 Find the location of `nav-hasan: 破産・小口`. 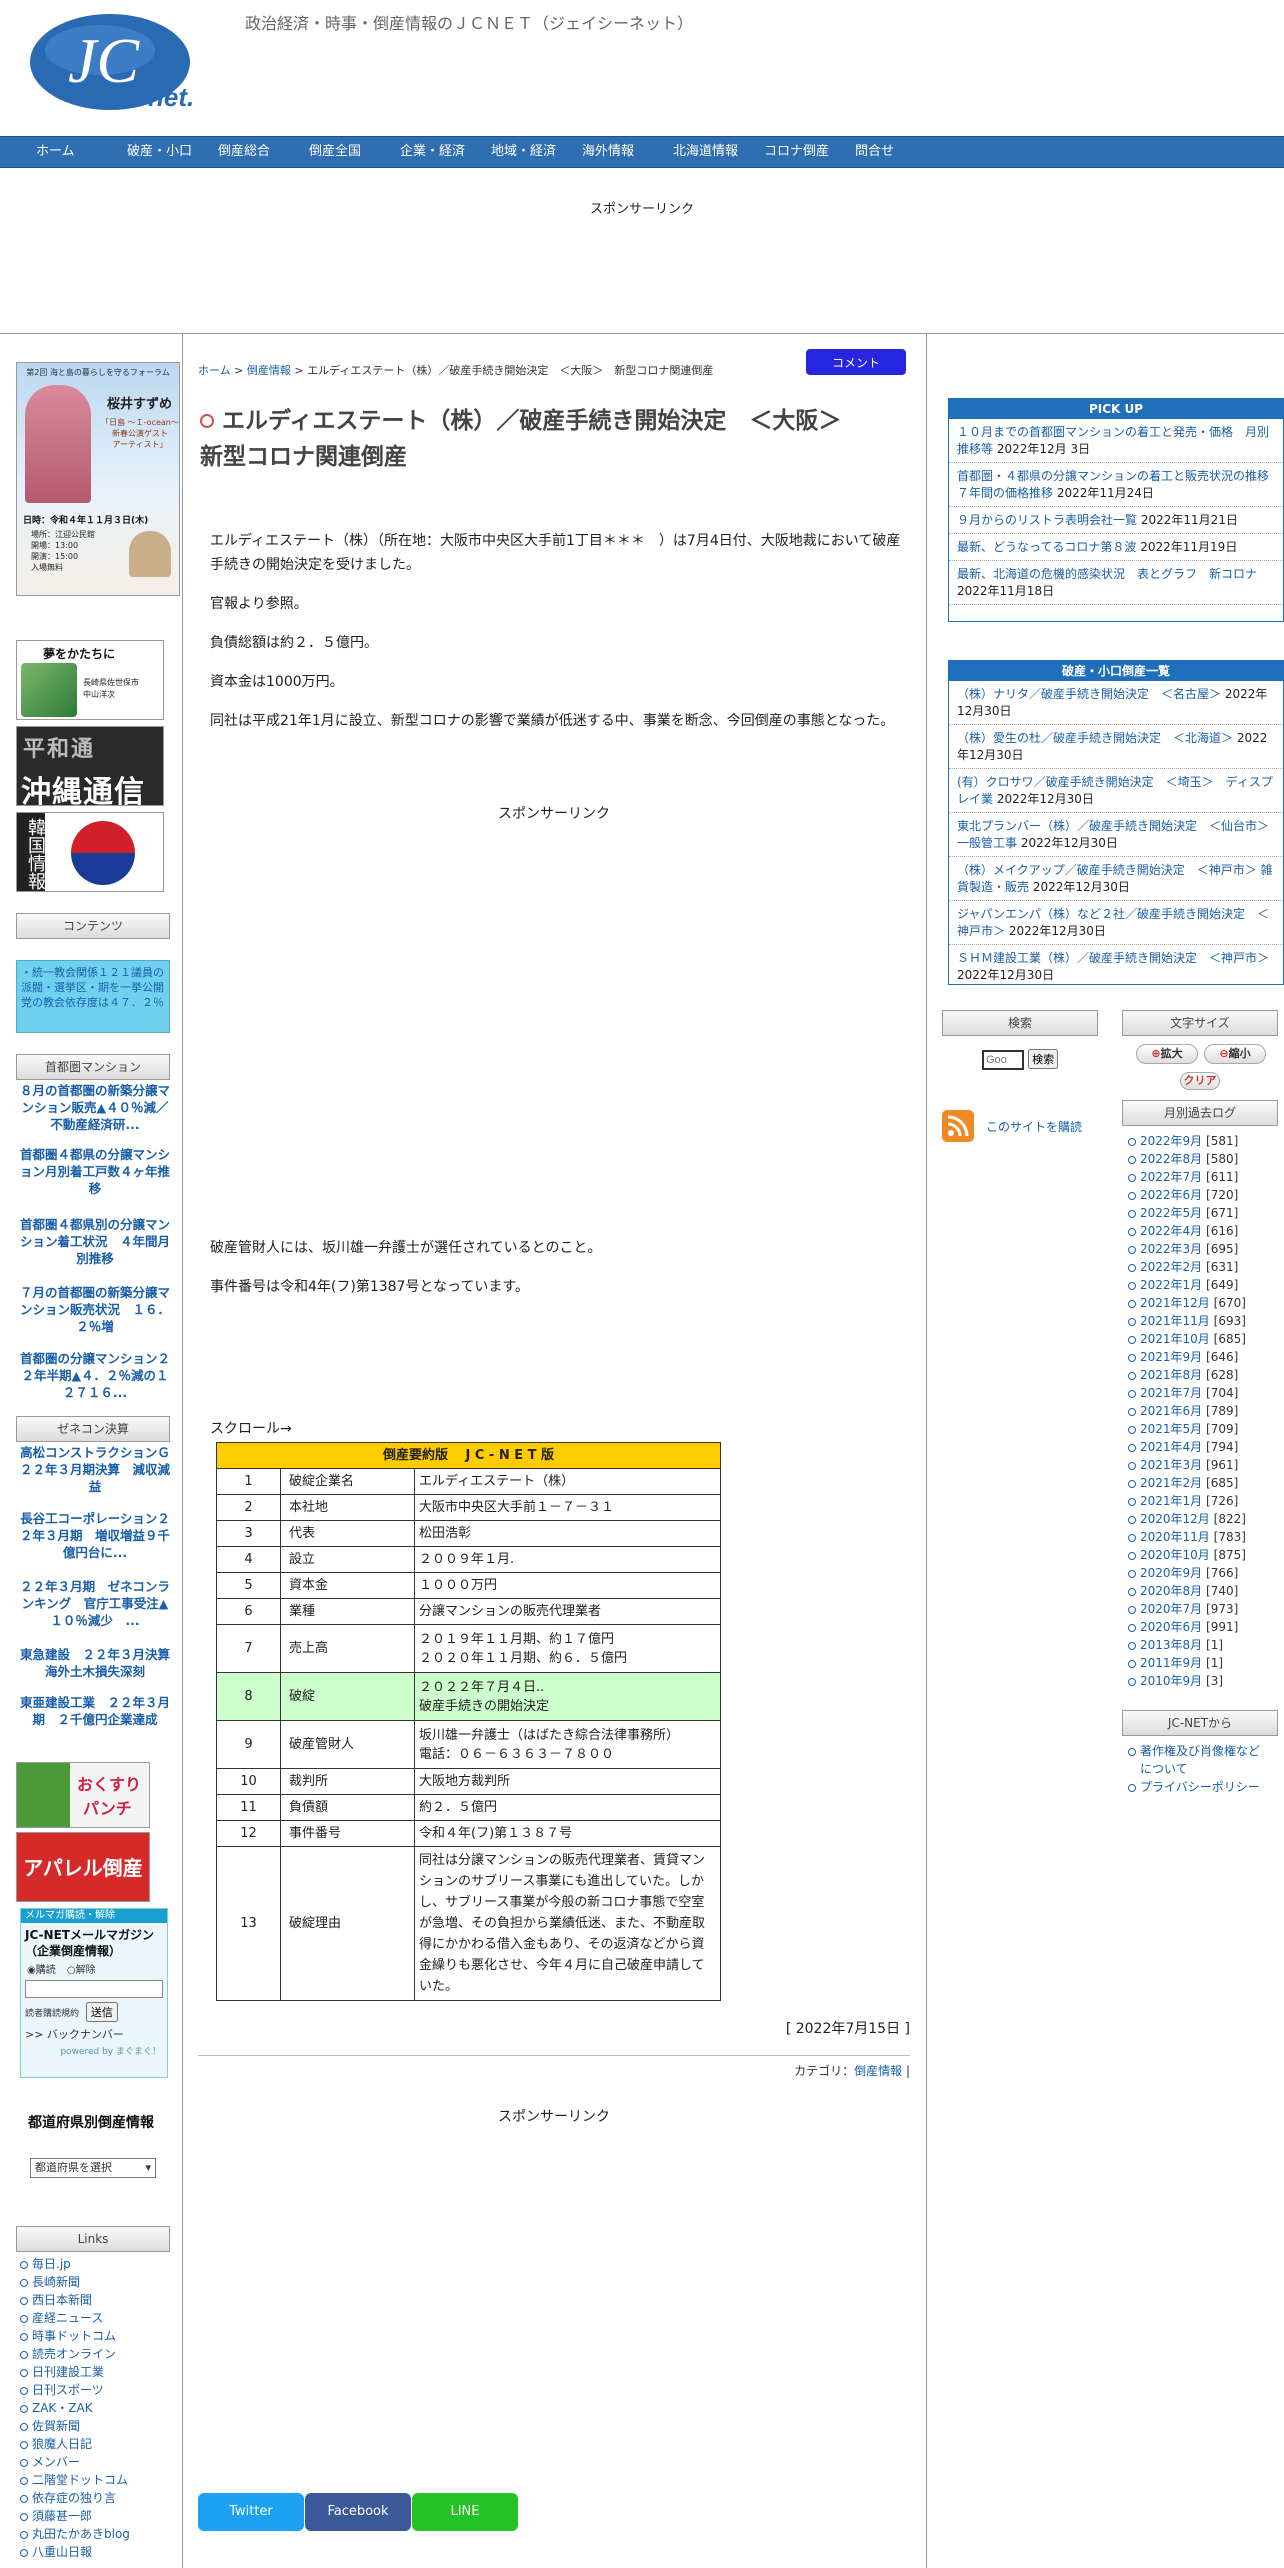

nav-hasan: 破産・小口 is located at coordinates (159, 152).